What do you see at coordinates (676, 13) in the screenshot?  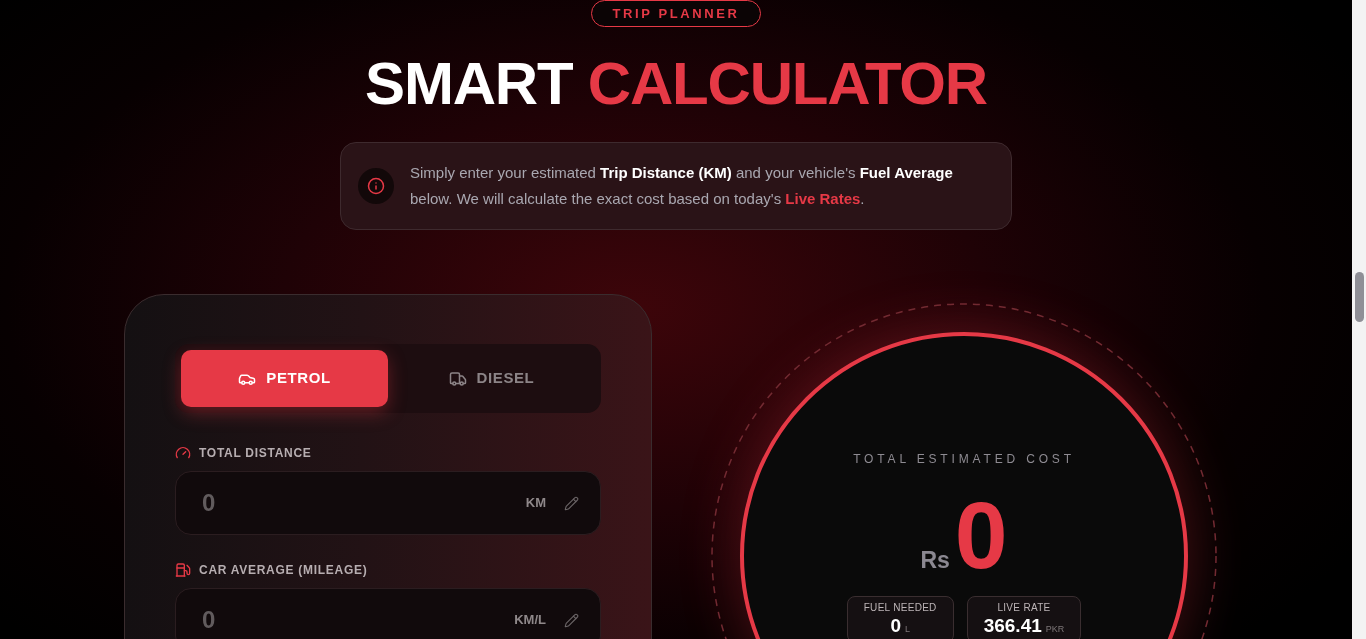 I see `section-badge: TRIP PLANNER` at bounding box center [676, 13].